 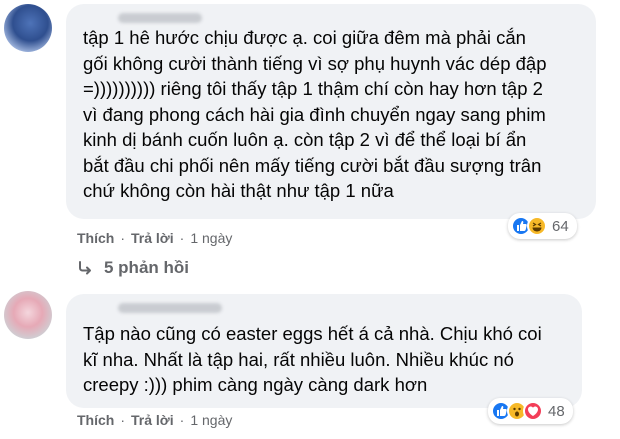 I want to click on view-replies-link: 5 phản hồi, so click(x=132, y=268).